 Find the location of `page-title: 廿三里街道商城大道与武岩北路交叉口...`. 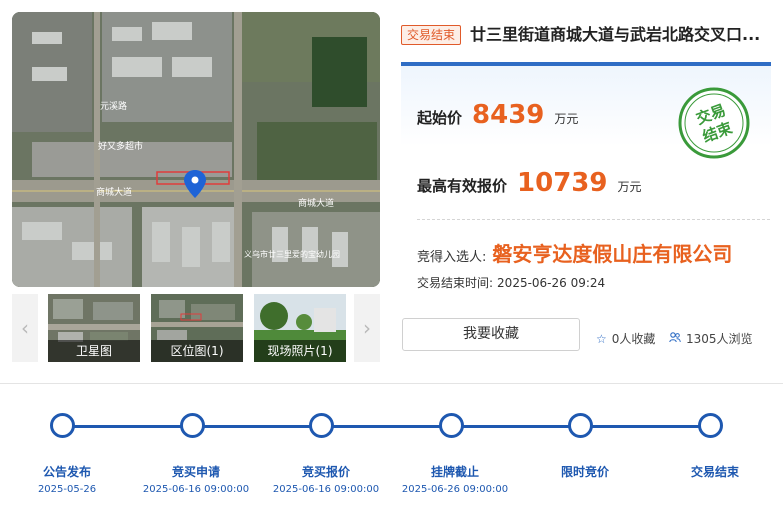

page-title: 廿三里街道商城大道与武岩北路交叉口... is located at coordinates (615, 34).